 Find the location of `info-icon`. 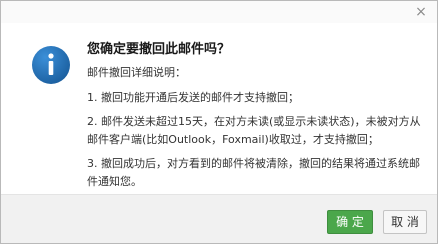

info-icon is located at coordinates (51, 65).